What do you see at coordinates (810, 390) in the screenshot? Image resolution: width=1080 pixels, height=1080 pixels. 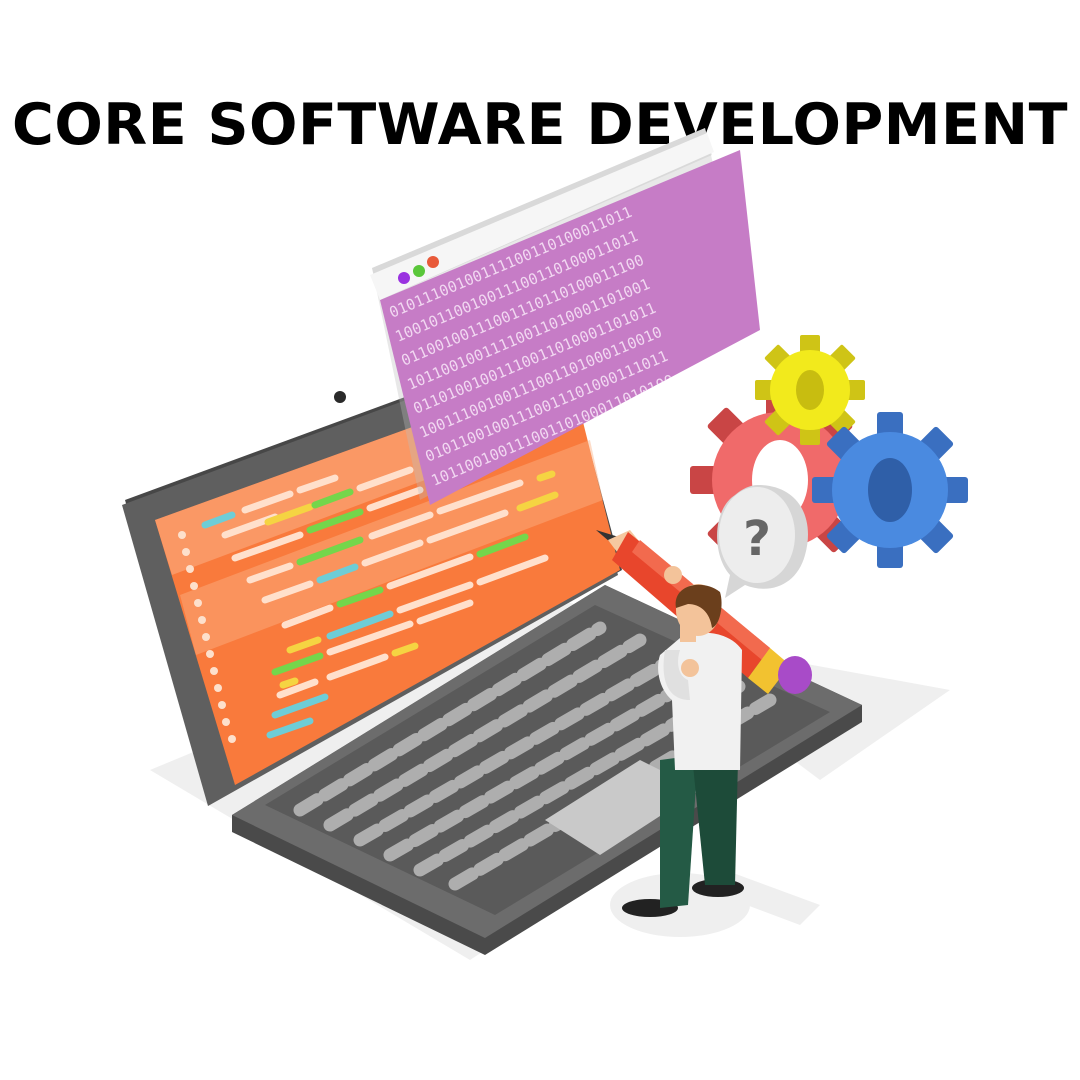 I see `gear-yellow-icon` at bounding box center [810, 390].